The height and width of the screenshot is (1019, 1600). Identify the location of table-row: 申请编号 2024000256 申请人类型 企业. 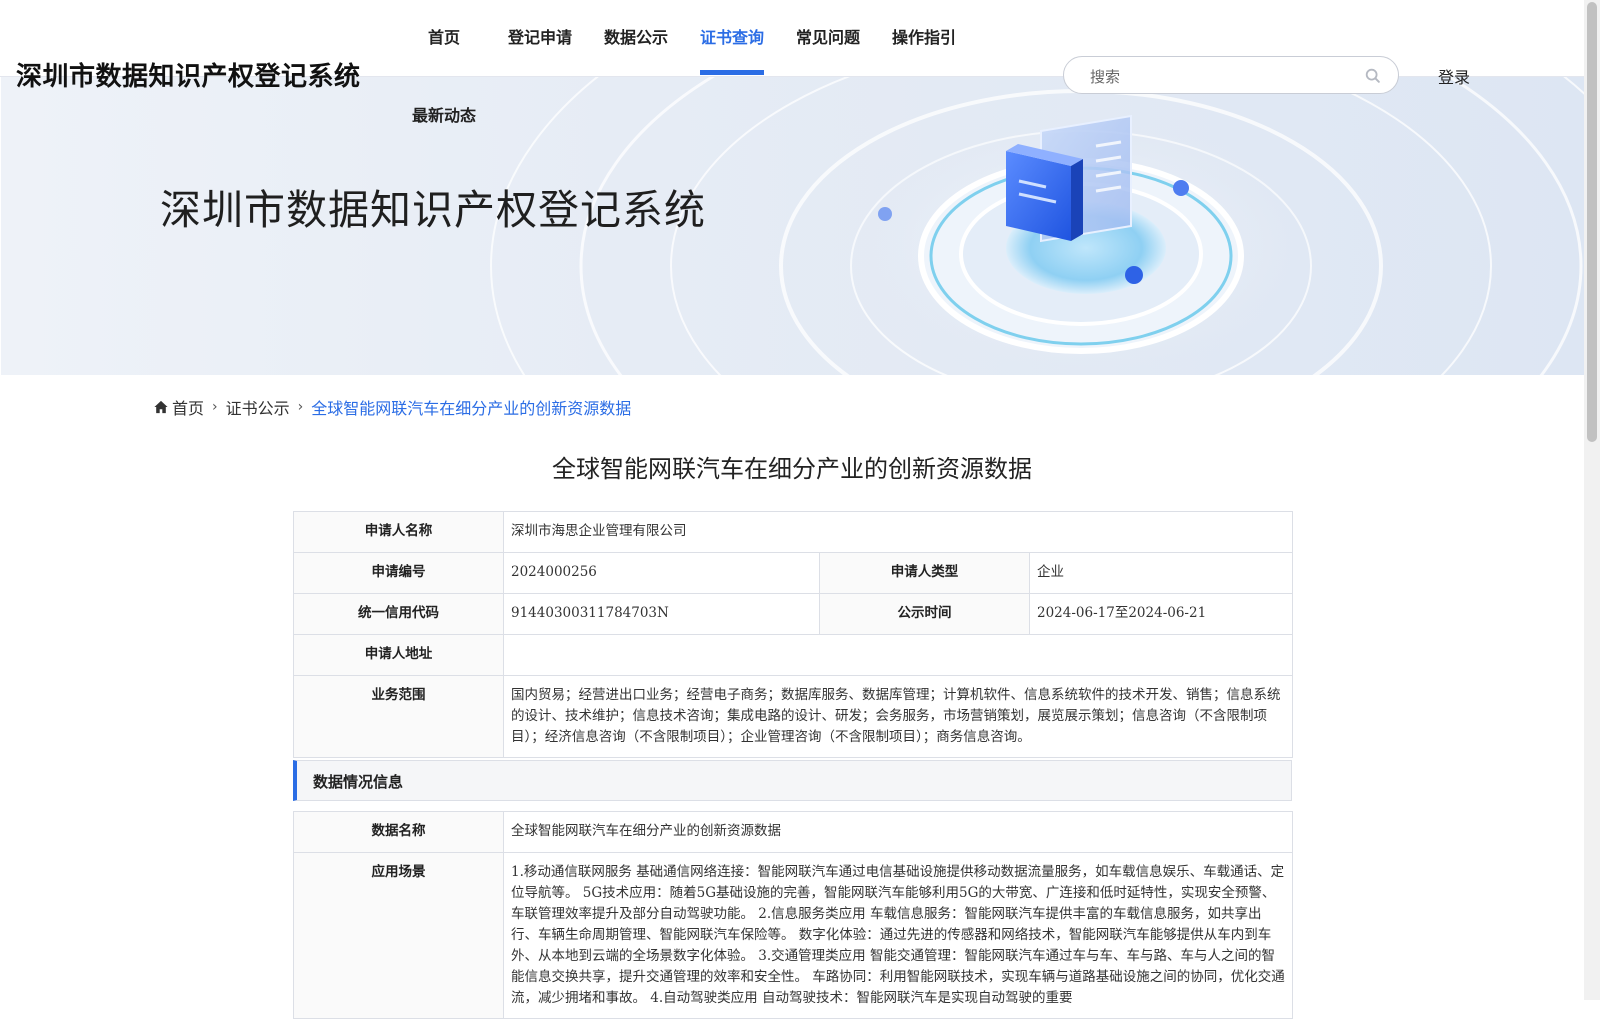
(793, 573).